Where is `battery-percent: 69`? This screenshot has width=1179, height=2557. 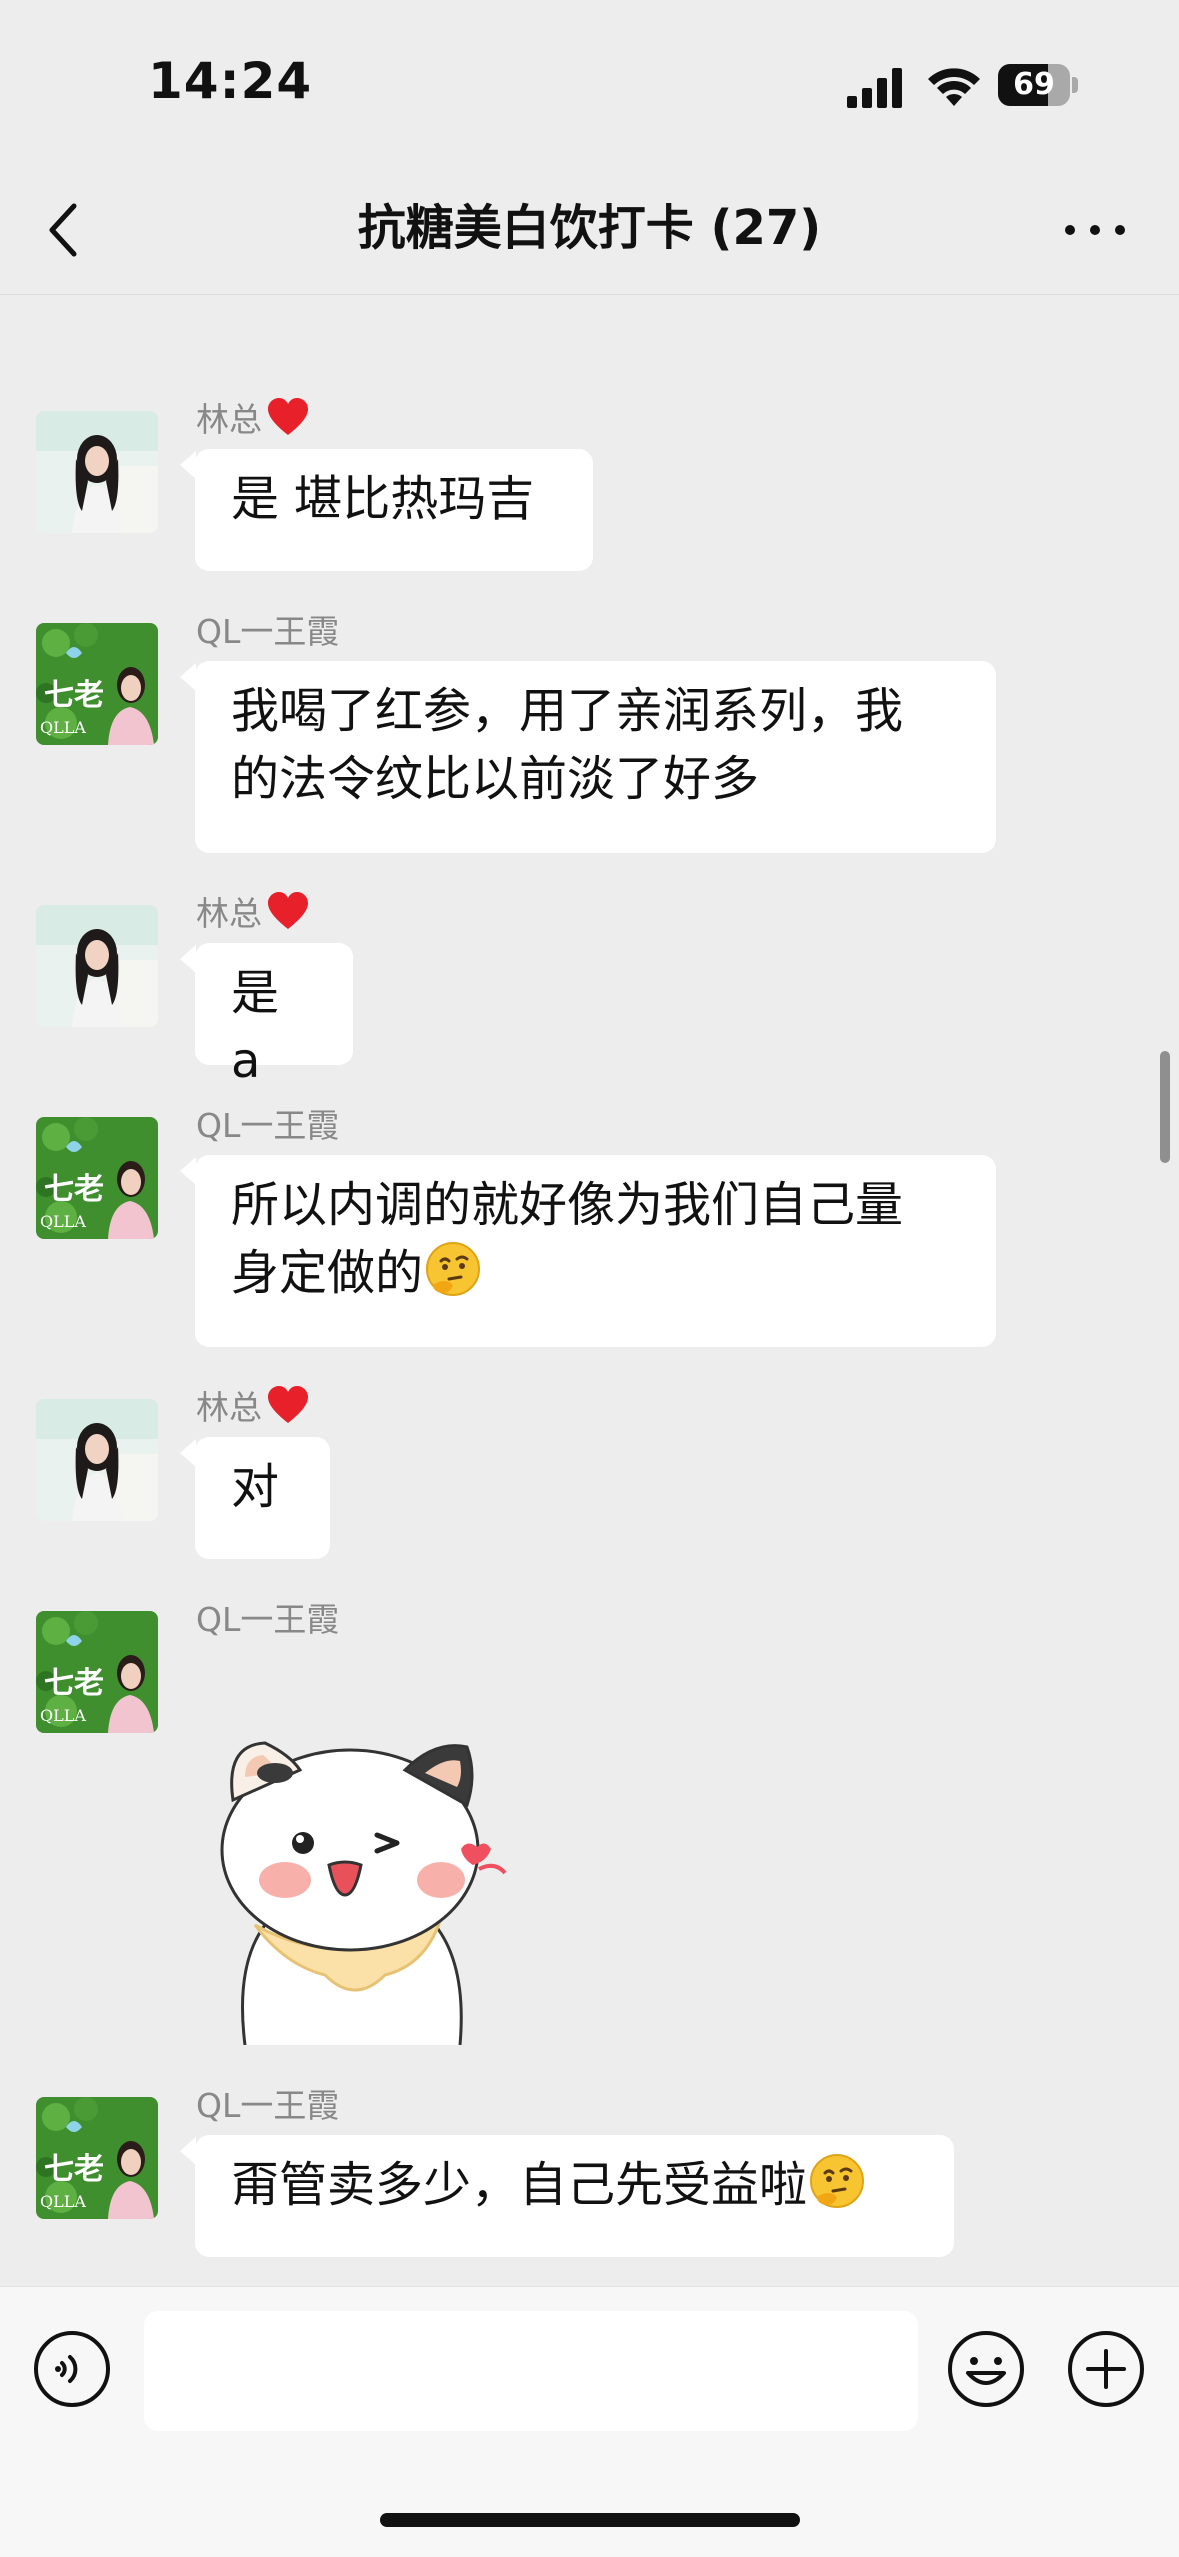 battery-percent: 69 is located at coordinates (1034, 84).